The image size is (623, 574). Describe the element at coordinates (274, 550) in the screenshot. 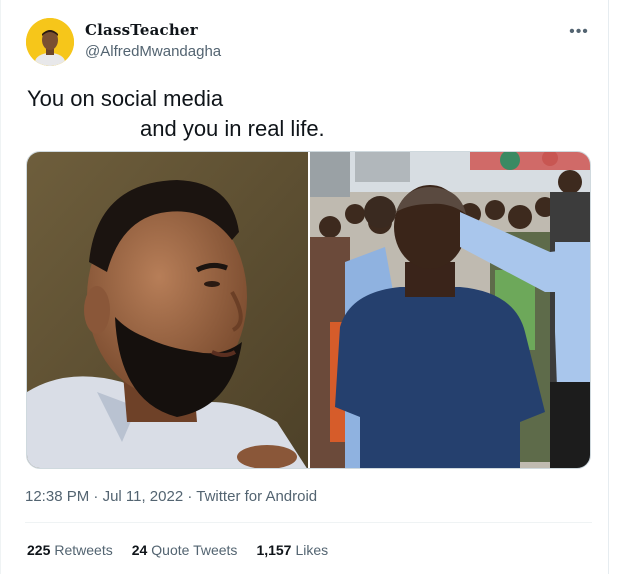

I see `likes-count: 1,157` at that location.